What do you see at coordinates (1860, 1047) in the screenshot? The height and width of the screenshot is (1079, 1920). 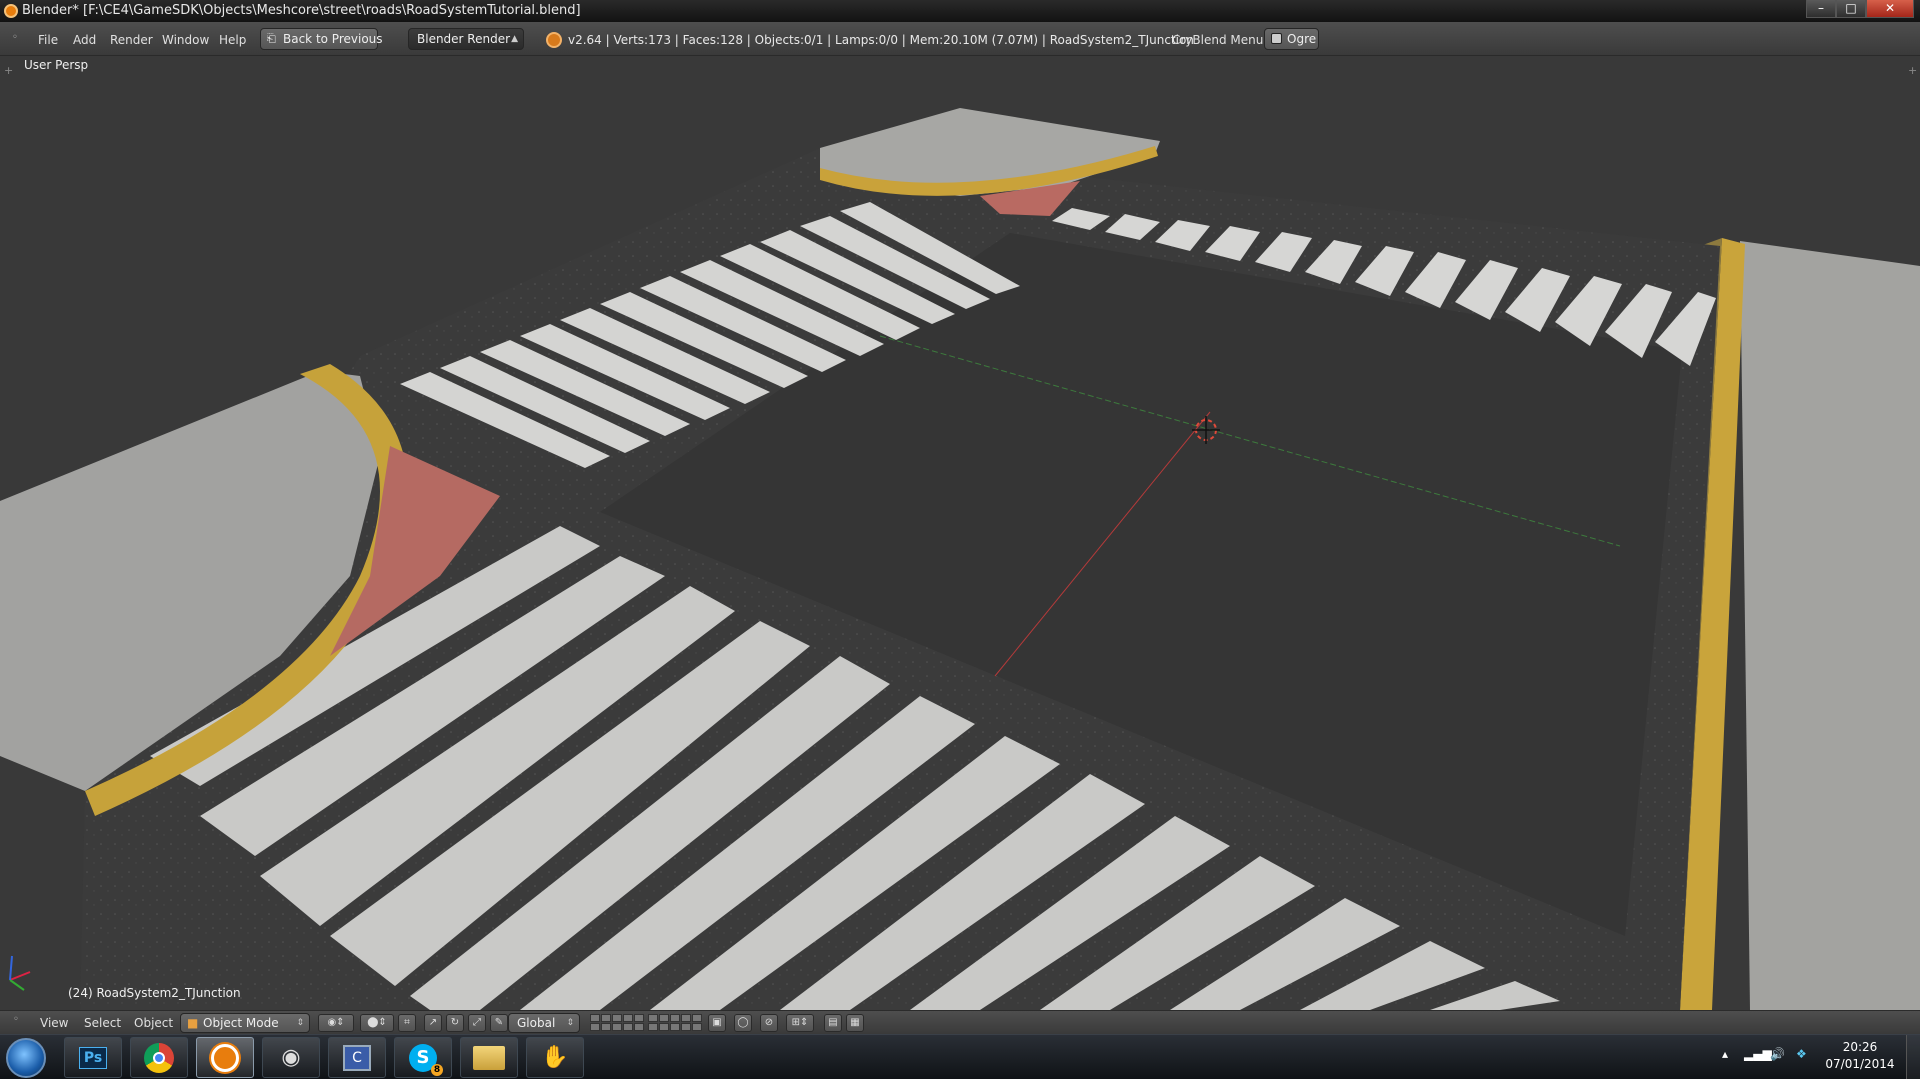 I see `clock-time: 20:26` at bounding box center [1860, 1047].